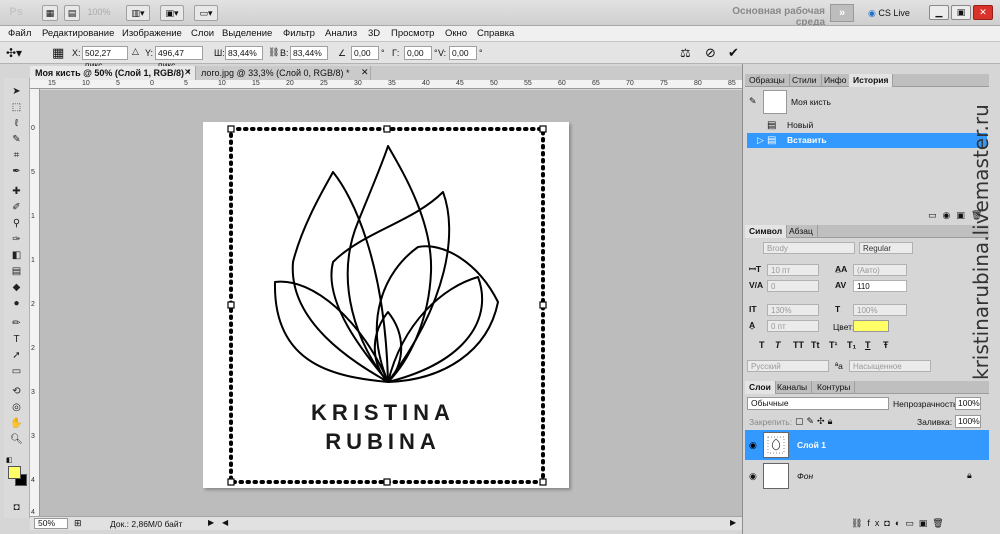 The width and height of the screenshot is (1000, 534). I want to click on minimize-button: ▁, so click(939, 12).